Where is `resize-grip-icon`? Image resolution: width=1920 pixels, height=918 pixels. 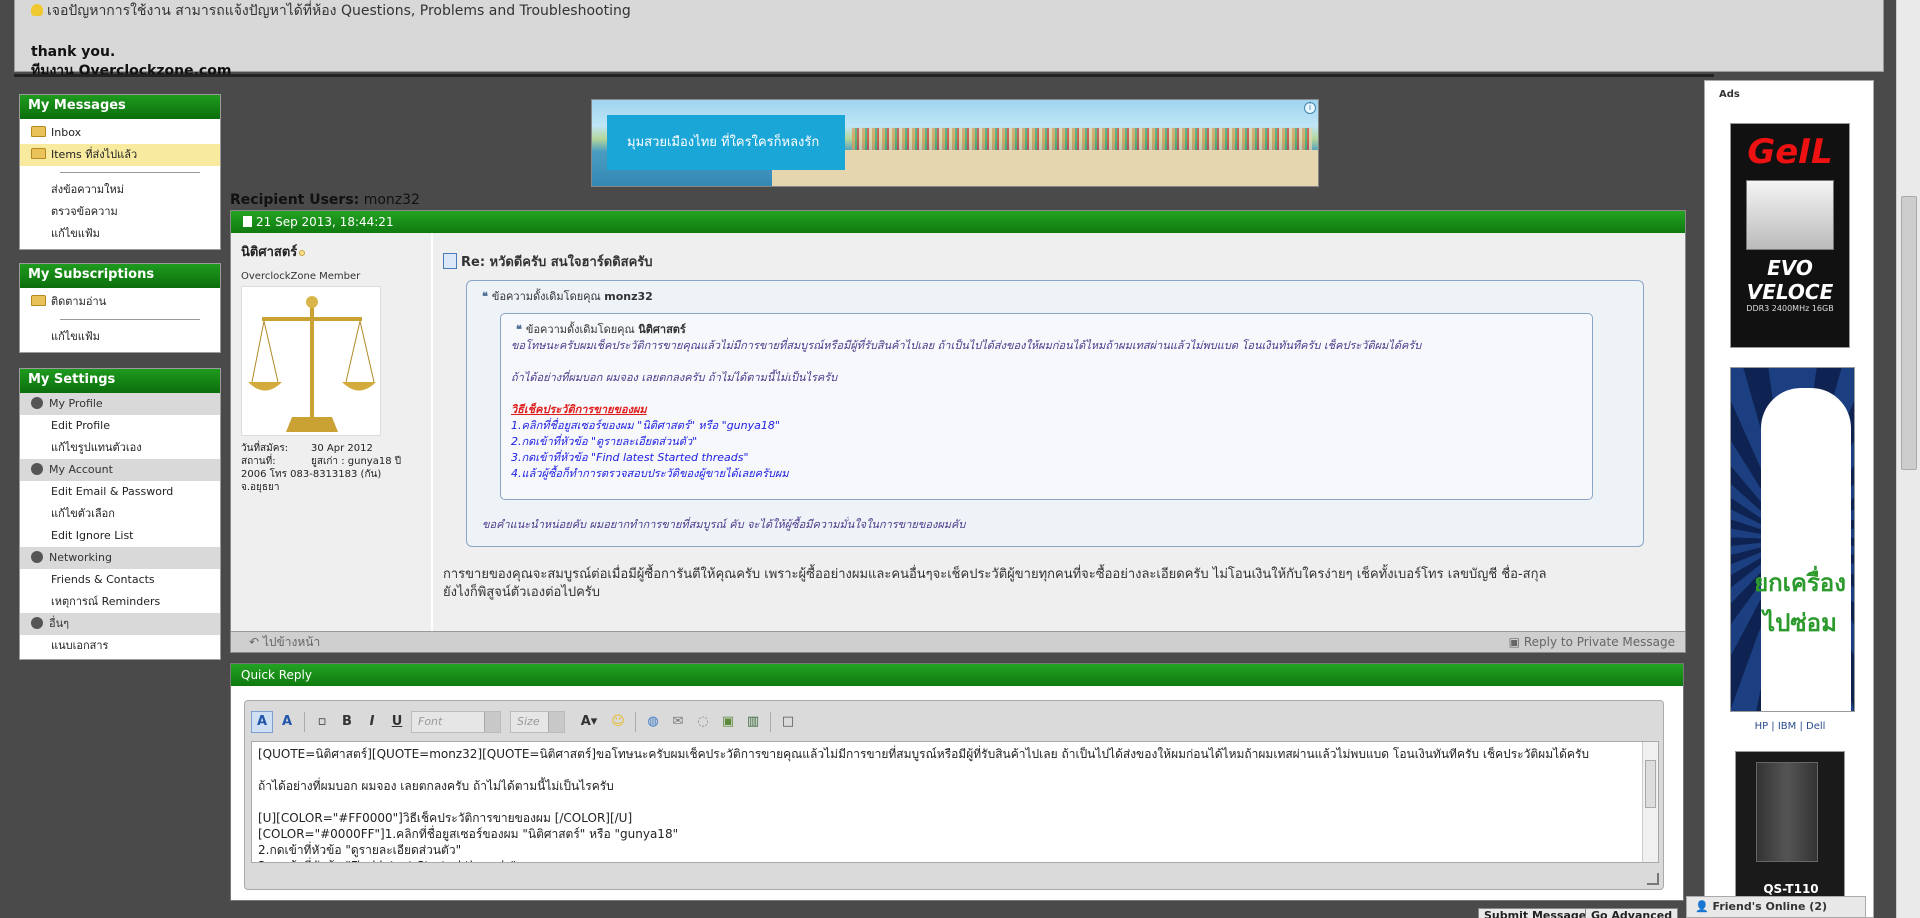
resize-grip-icon is located at coordinates (1653, 879).